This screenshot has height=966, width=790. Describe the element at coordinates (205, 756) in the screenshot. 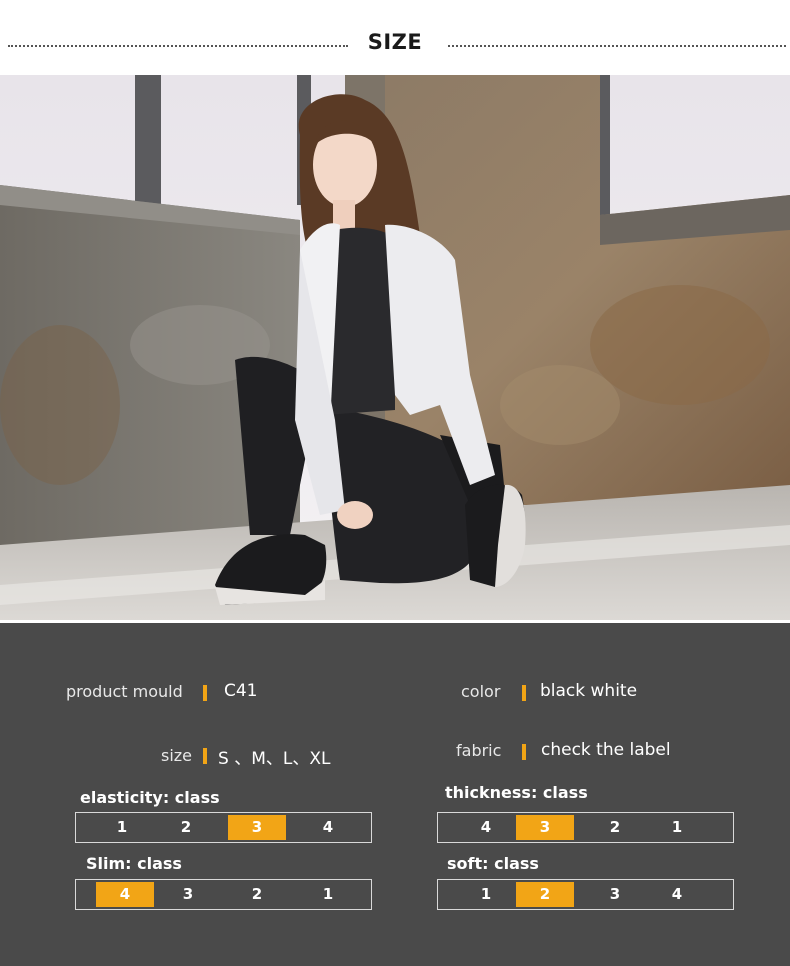

I see `size-divider` at that location.